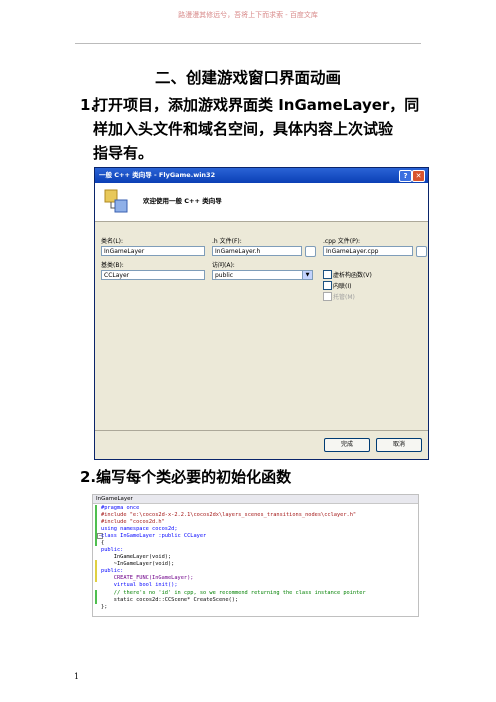  Describe the element at coordinates (248, 15) in the screenshot. I see `watermark: 路漫漫其修远兮，吾将上下而求索 - 百度文库` at that location.